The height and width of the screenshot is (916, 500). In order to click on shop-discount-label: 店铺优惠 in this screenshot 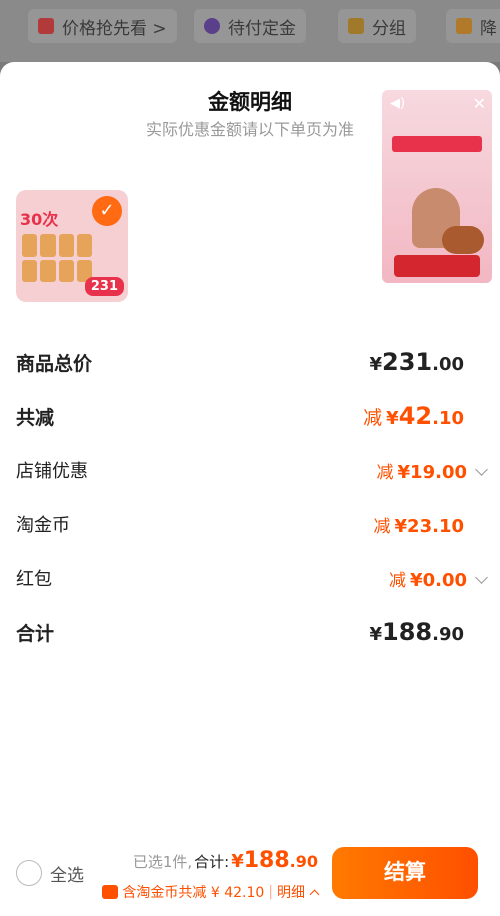, I will do `click(52, 471)`.